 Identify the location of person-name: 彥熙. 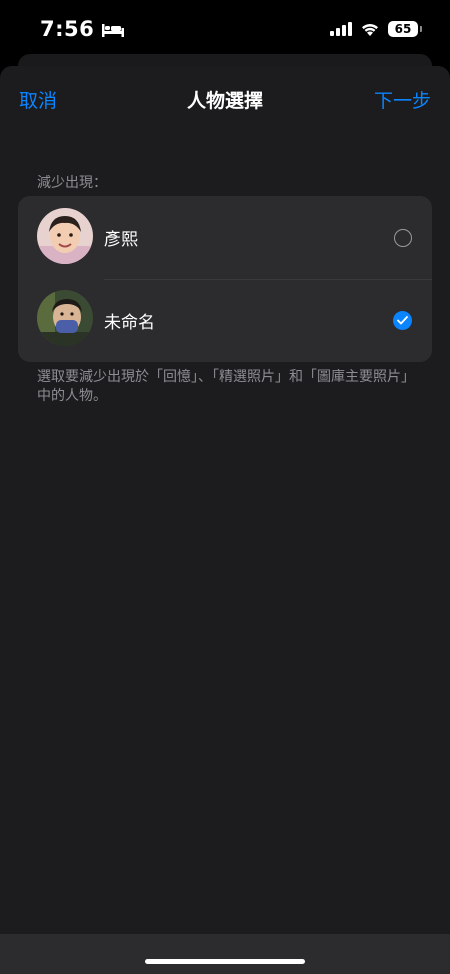
(121, 240).